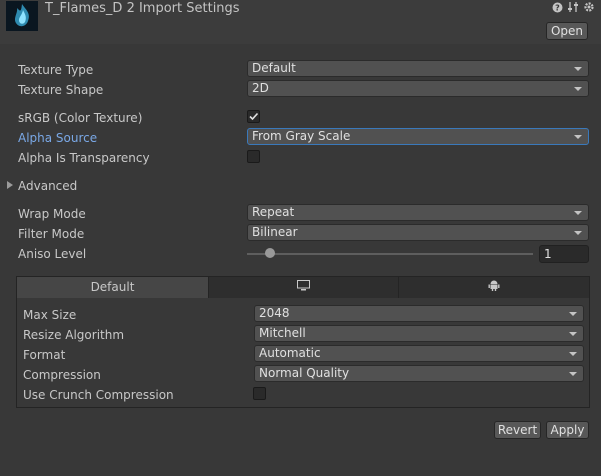  I want to click on alpha-source-label: Alpha Source, so click(58, 138).